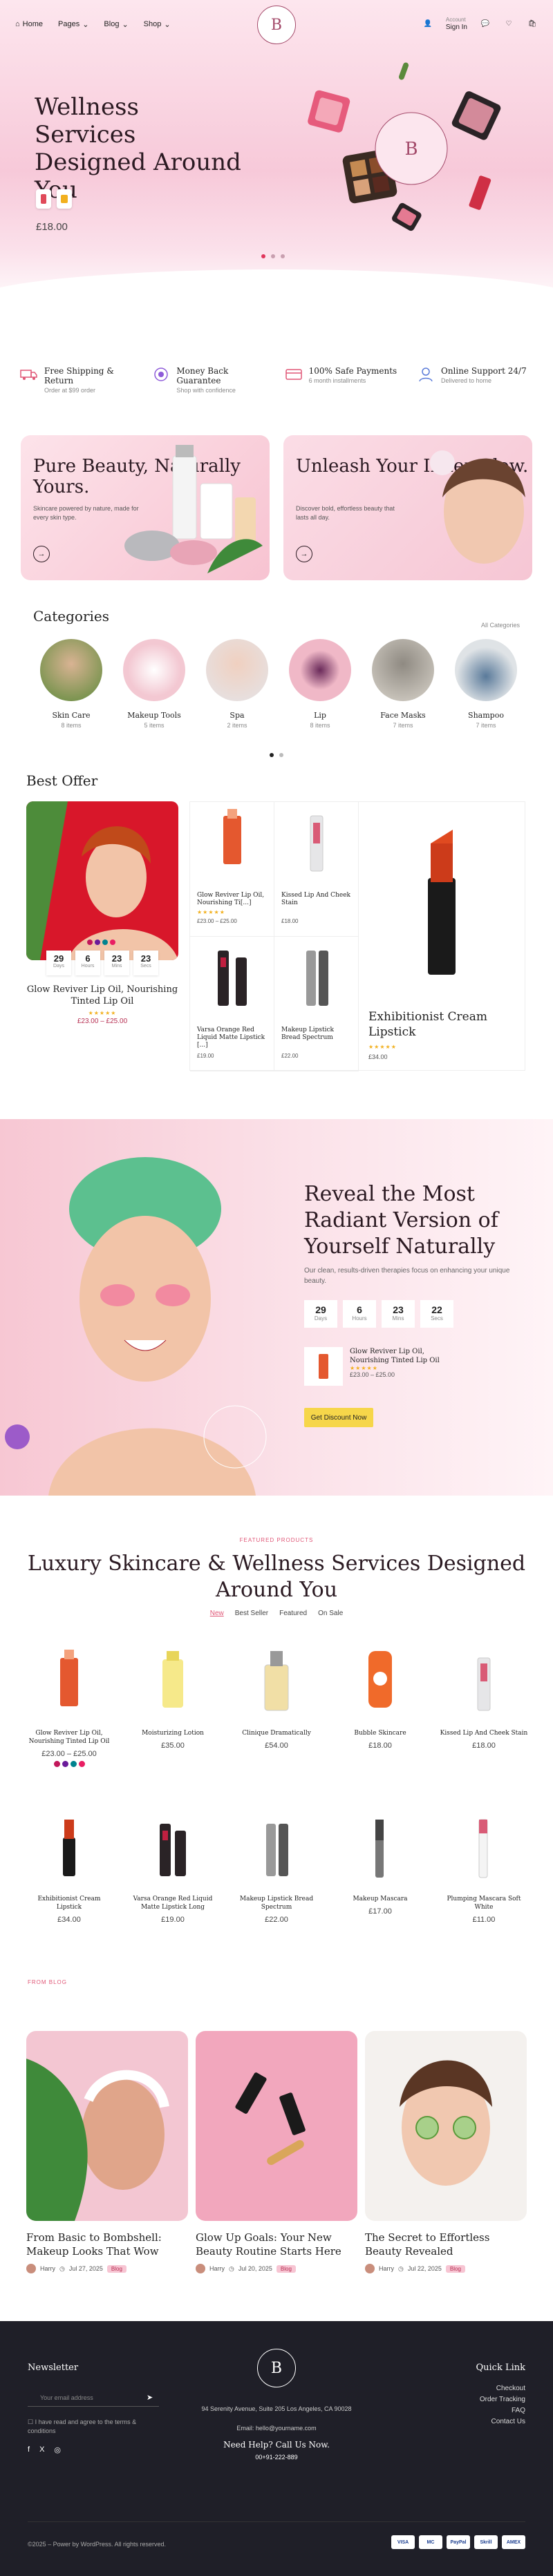 This screenshot has height=2576, width=553. I want to click on quick-link-contact: Contact Us, so click(502, 2421).